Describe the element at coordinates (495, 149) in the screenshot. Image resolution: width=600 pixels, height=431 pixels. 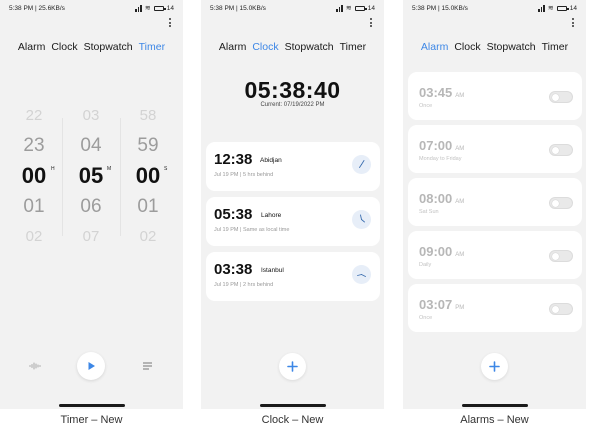
I see `alarm-card: 07:00 AM Monday to Friday` at that location.